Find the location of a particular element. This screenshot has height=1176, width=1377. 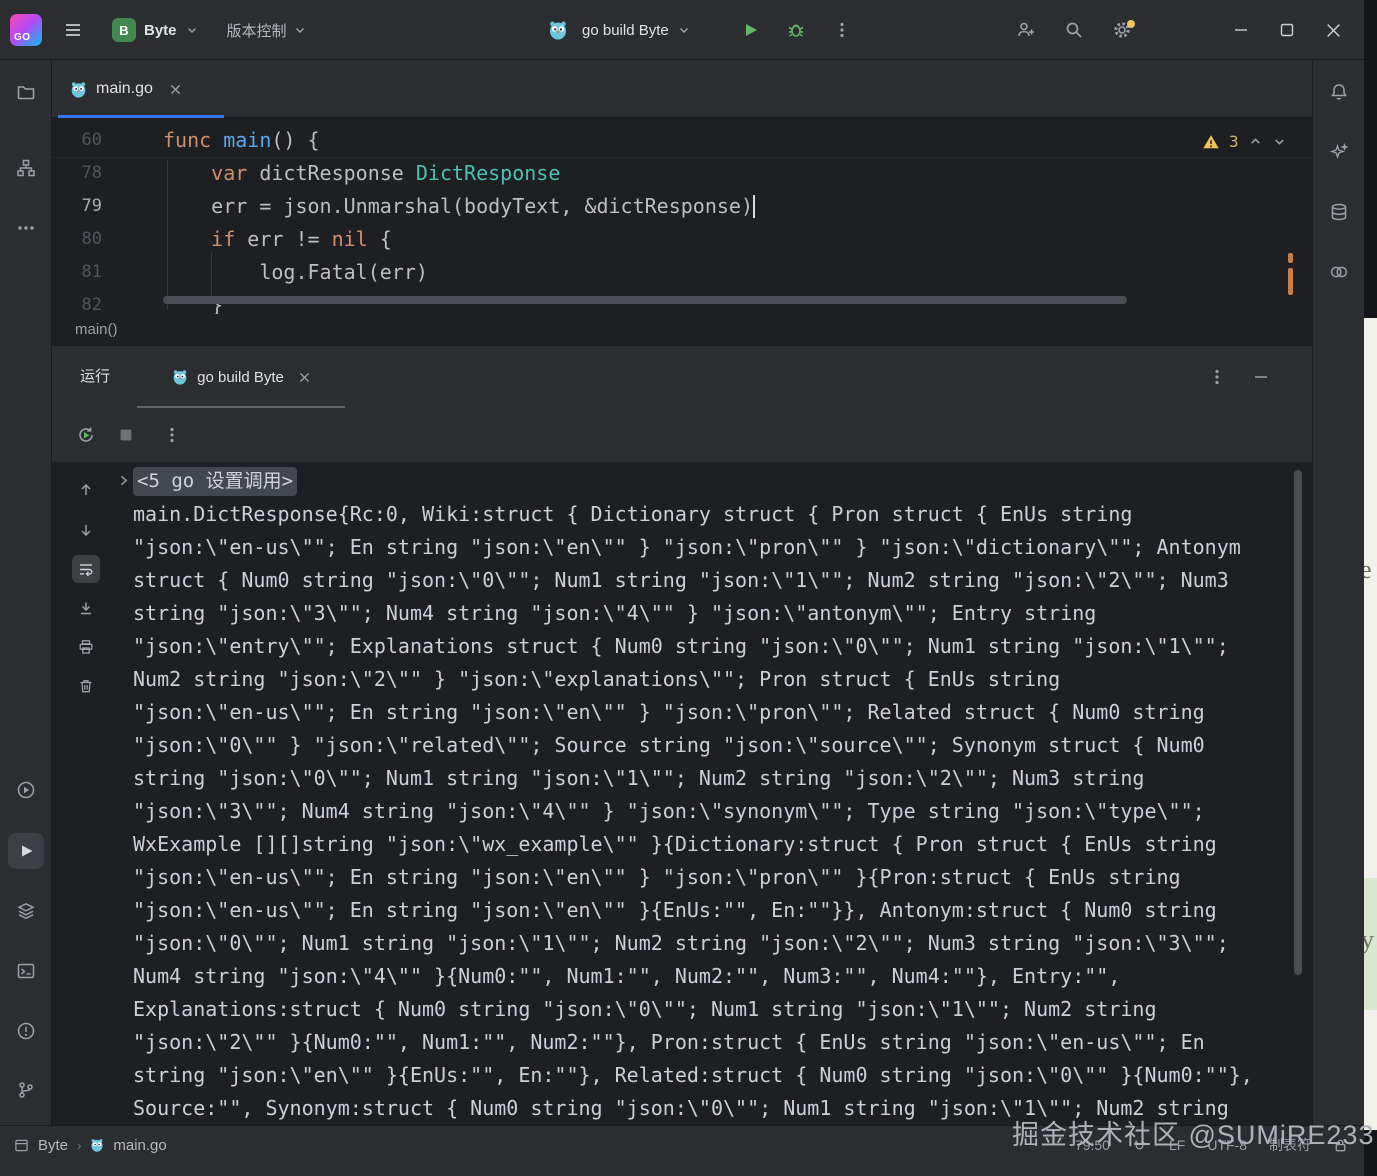

chevron-up-icon is located at coordinates (1255, 141).